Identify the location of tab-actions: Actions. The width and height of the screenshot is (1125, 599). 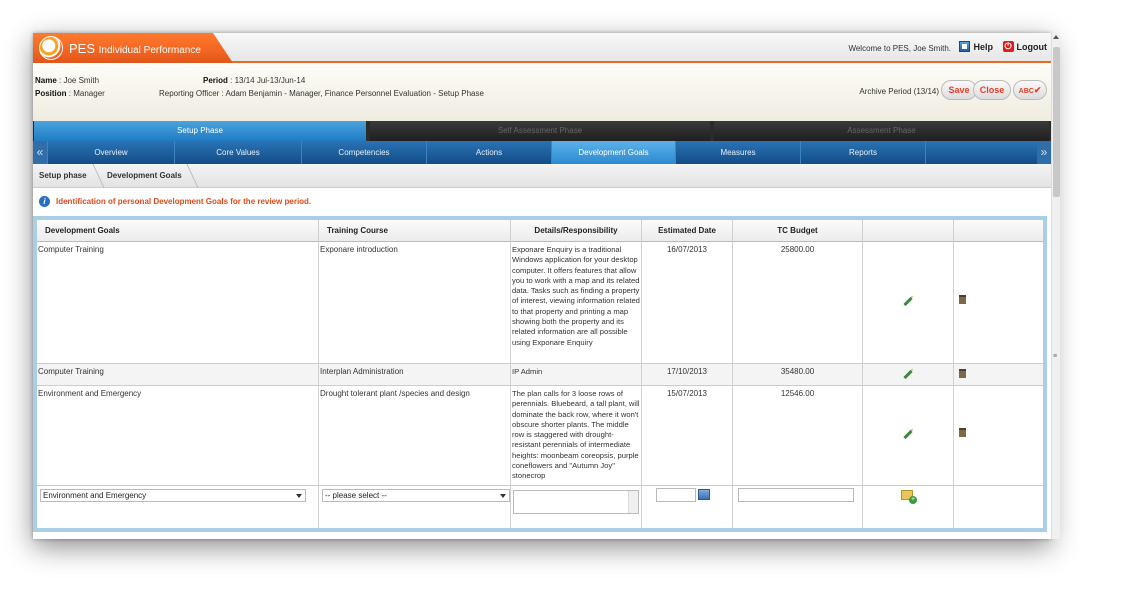
(488, 152).